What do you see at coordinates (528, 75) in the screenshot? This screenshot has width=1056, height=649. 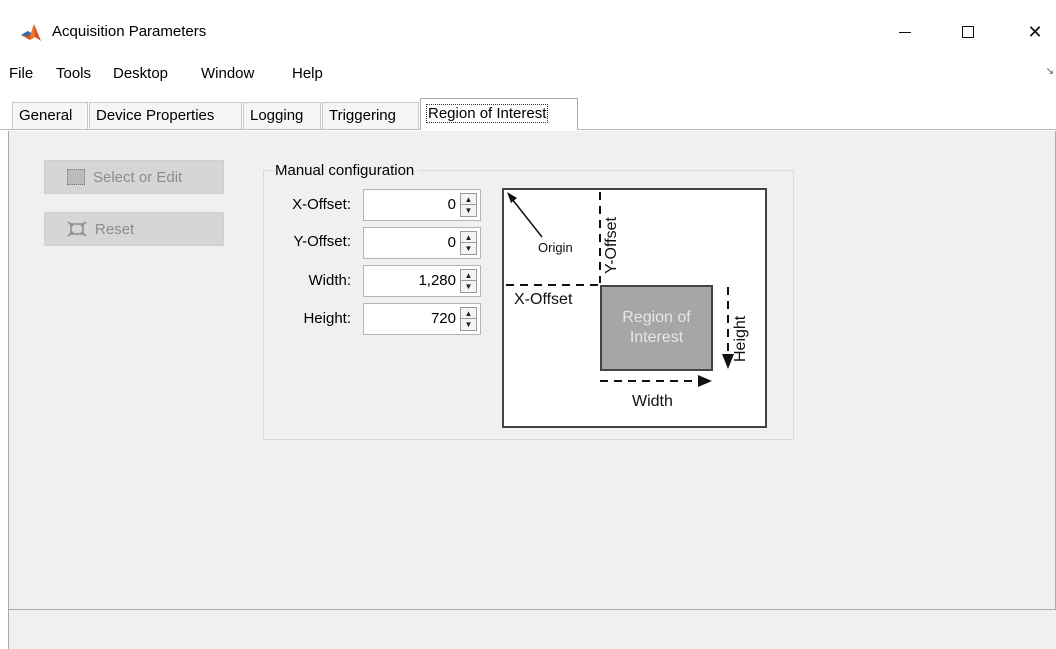 I see `menu-bar: File Tools Desktop Window Help ↘` at bounding box center [528, 75].